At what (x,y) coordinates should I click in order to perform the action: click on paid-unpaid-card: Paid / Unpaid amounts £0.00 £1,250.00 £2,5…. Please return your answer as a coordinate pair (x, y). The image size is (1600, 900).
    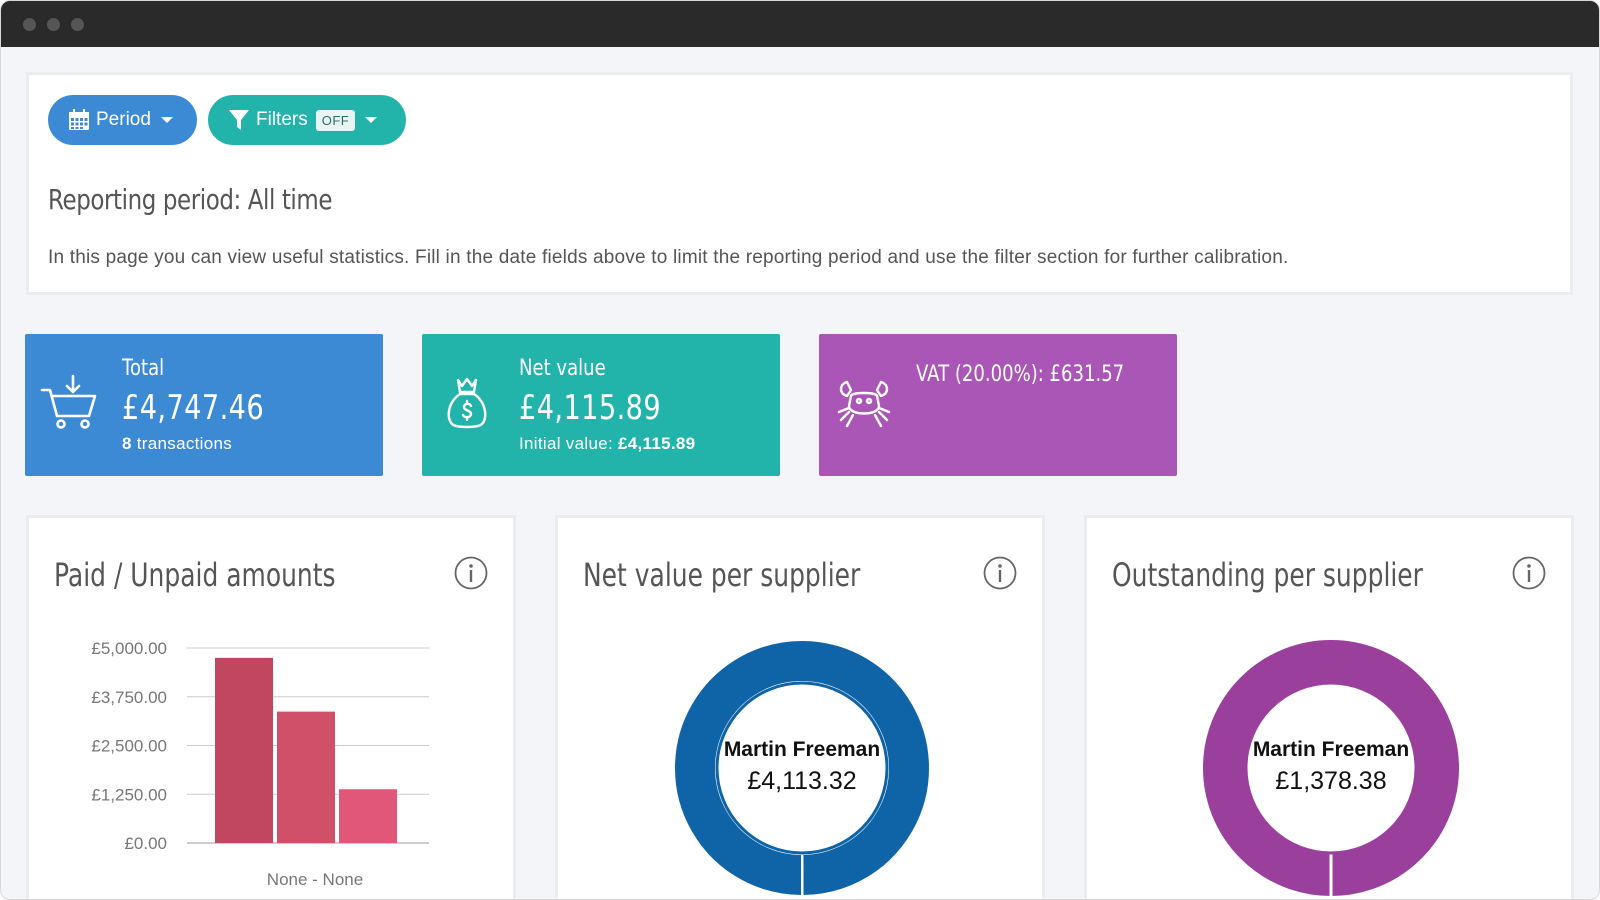
    Looking at the image, I should click on (271, 707).